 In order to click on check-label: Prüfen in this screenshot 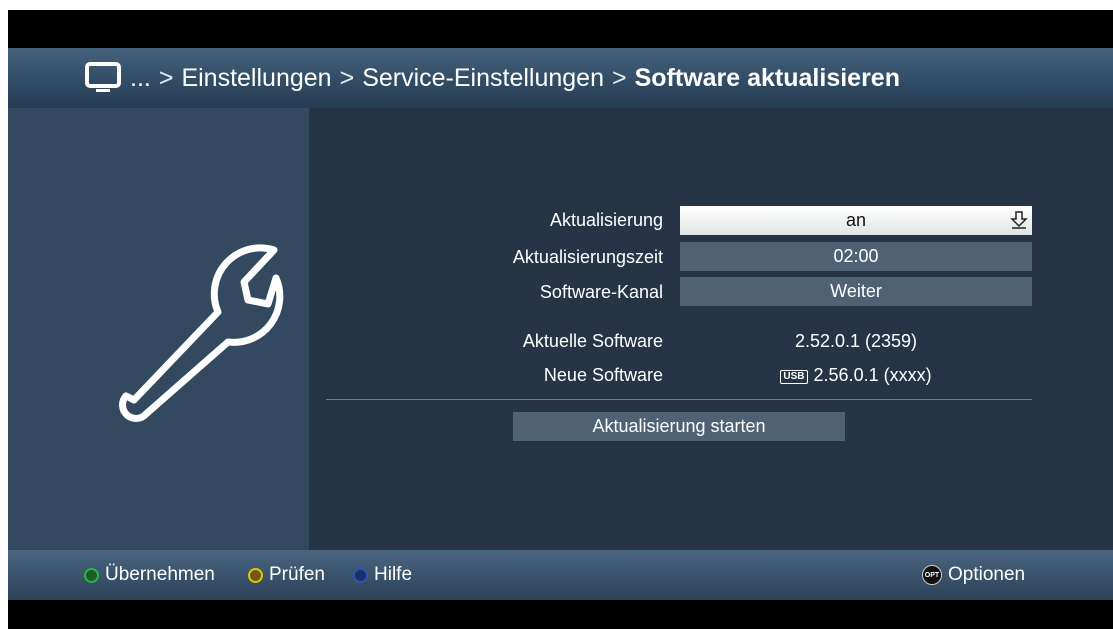, I will do `click(297, 574)`.